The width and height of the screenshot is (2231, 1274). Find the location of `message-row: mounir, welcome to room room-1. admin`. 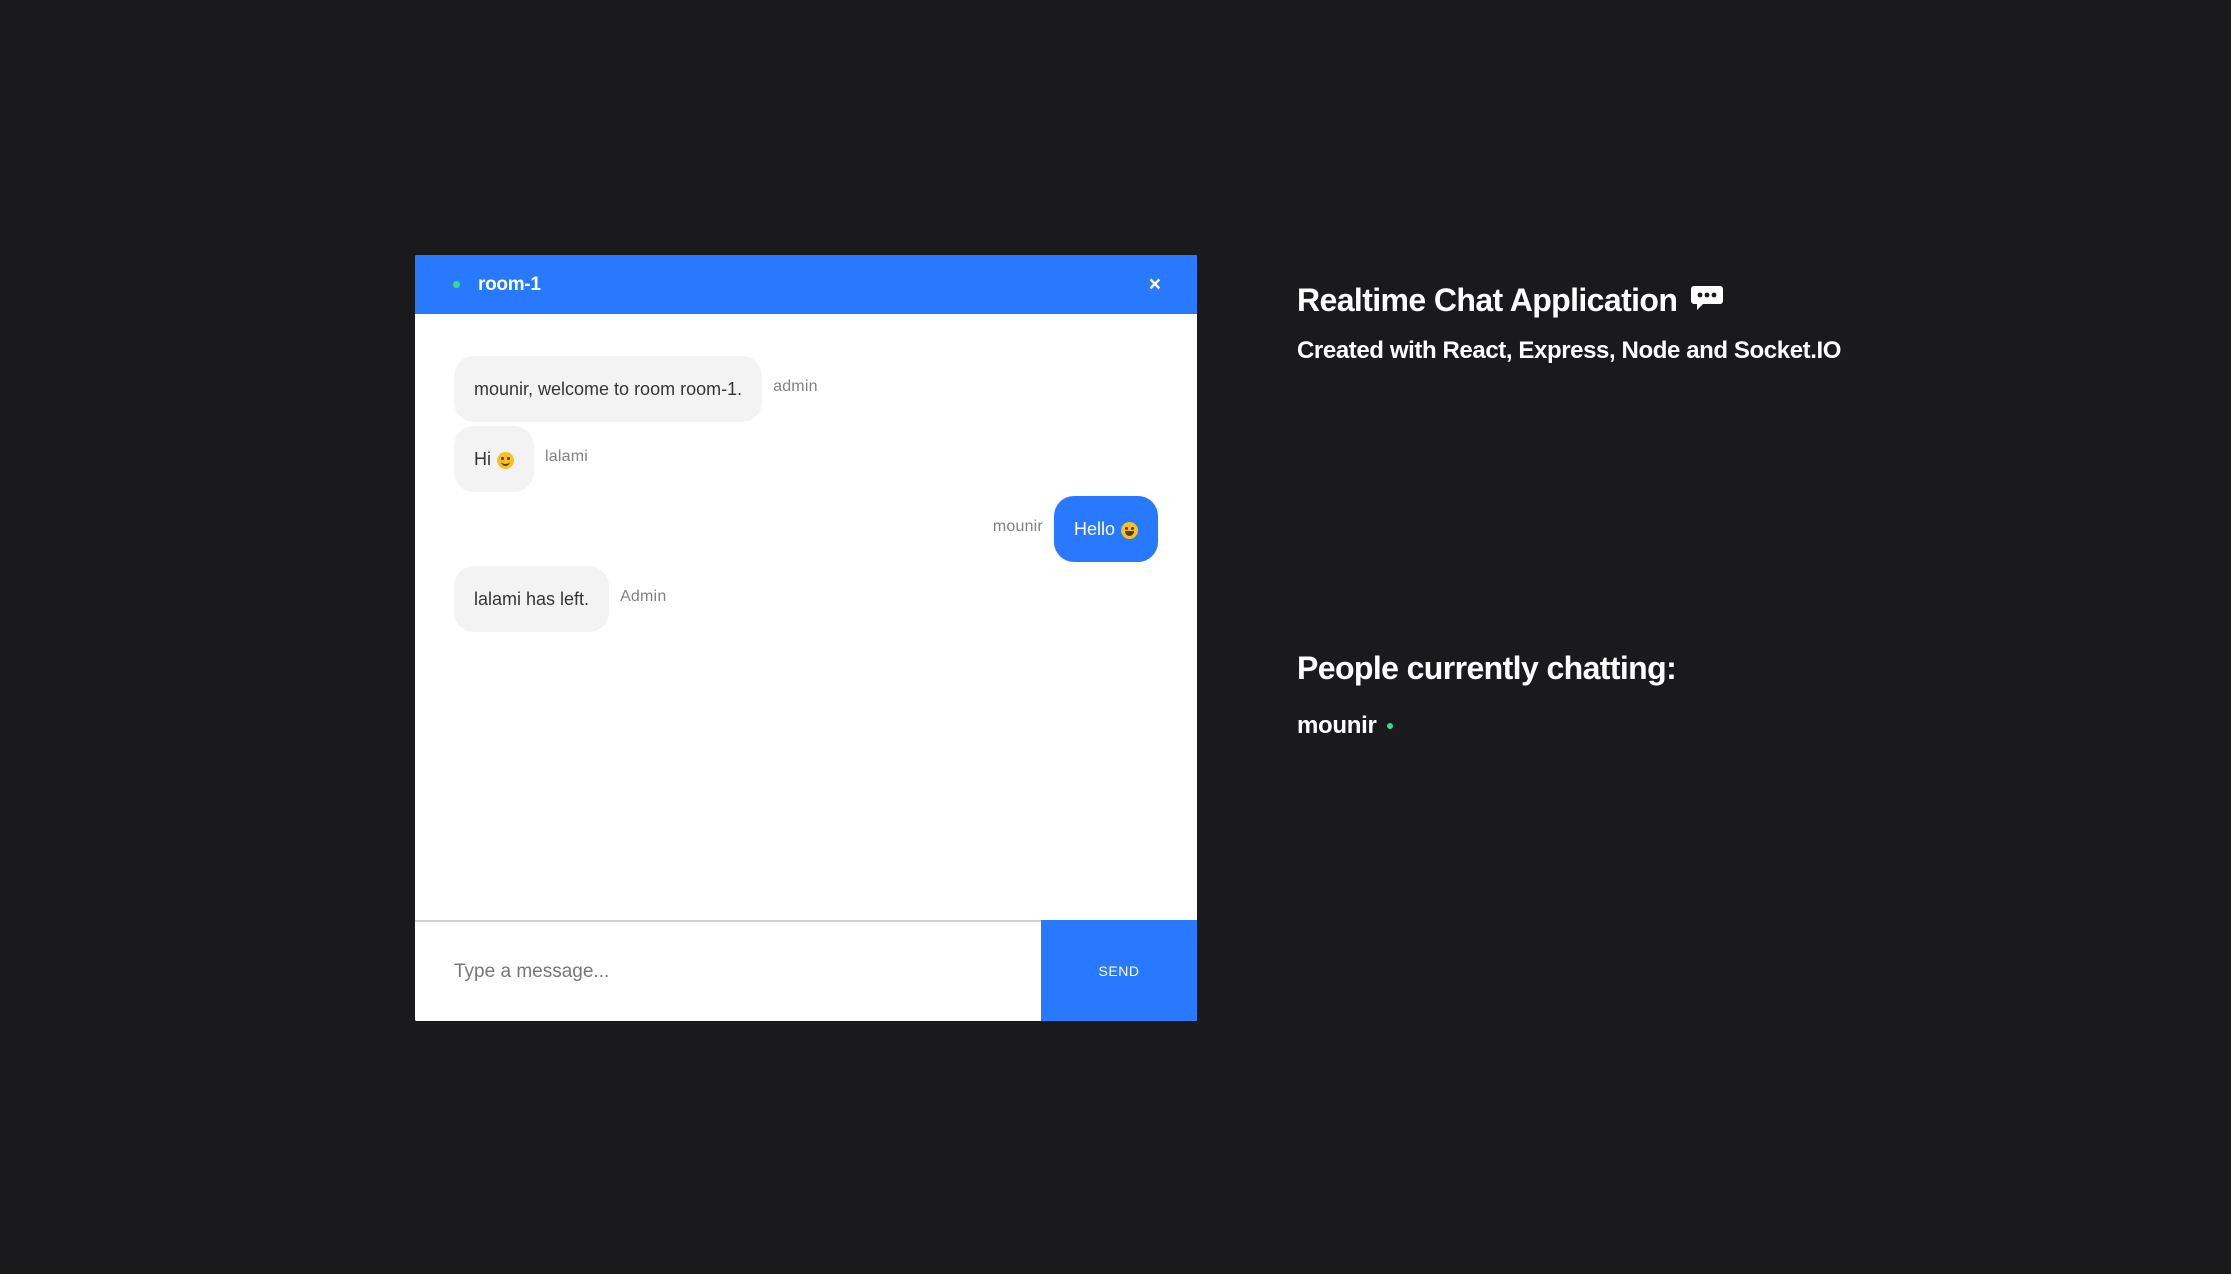

message-row: mounir, welcome to room room-1. admin is located at coordinates (806, 389).